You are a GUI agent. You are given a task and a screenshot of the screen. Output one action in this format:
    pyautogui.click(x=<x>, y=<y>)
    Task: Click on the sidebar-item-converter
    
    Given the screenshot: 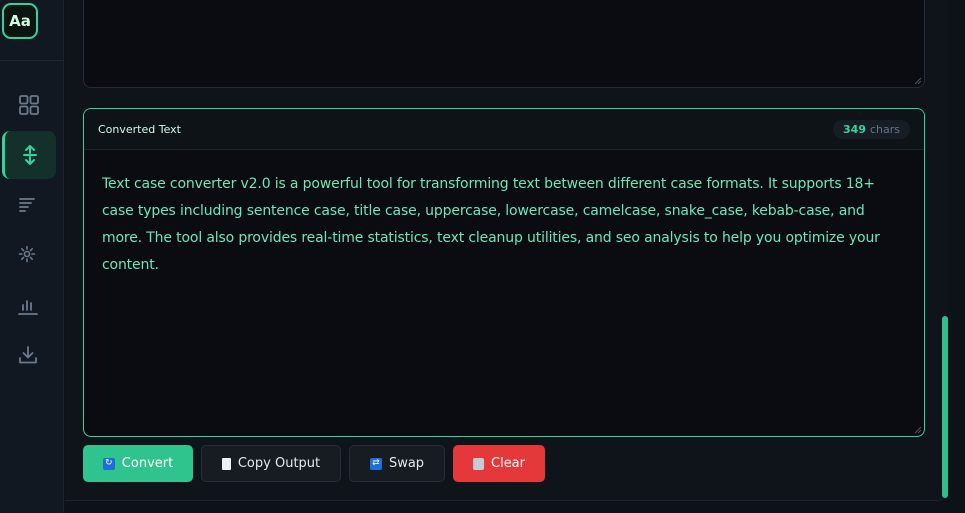 What is the action you would take?
    pyautogui.click(x=29, y=155)
    